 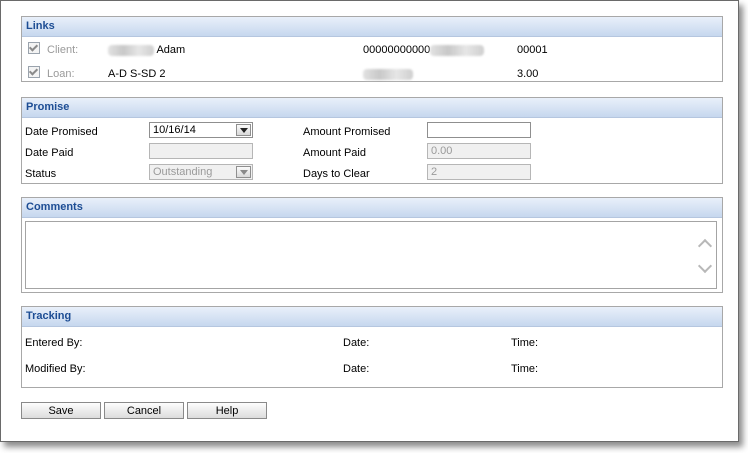 What do you see at coordinates (334, 153) in the screenshot?
I see `amount-paid-label: Amount Paid` at bounding box center [334, 153].